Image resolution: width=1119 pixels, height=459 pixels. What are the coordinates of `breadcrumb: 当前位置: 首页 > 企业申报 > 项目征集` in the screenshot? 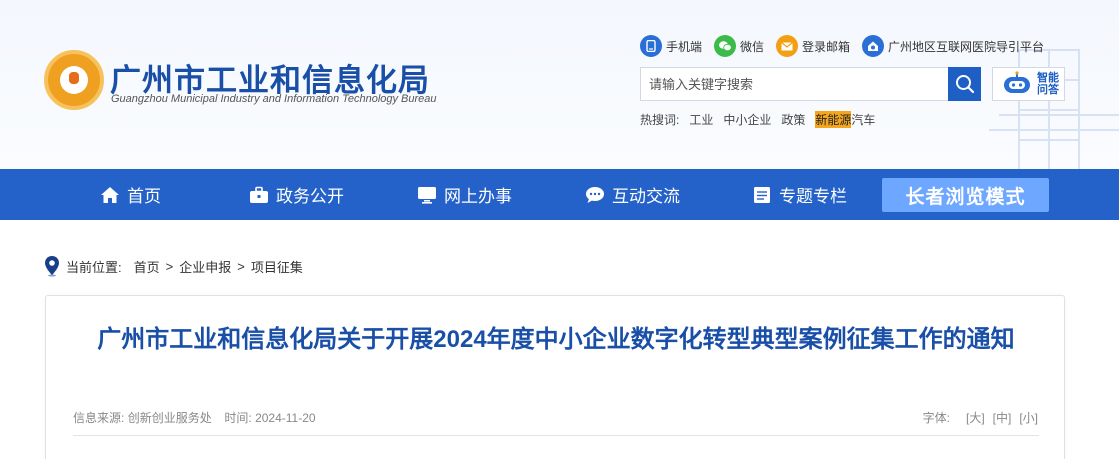 It's located at (173, 266).